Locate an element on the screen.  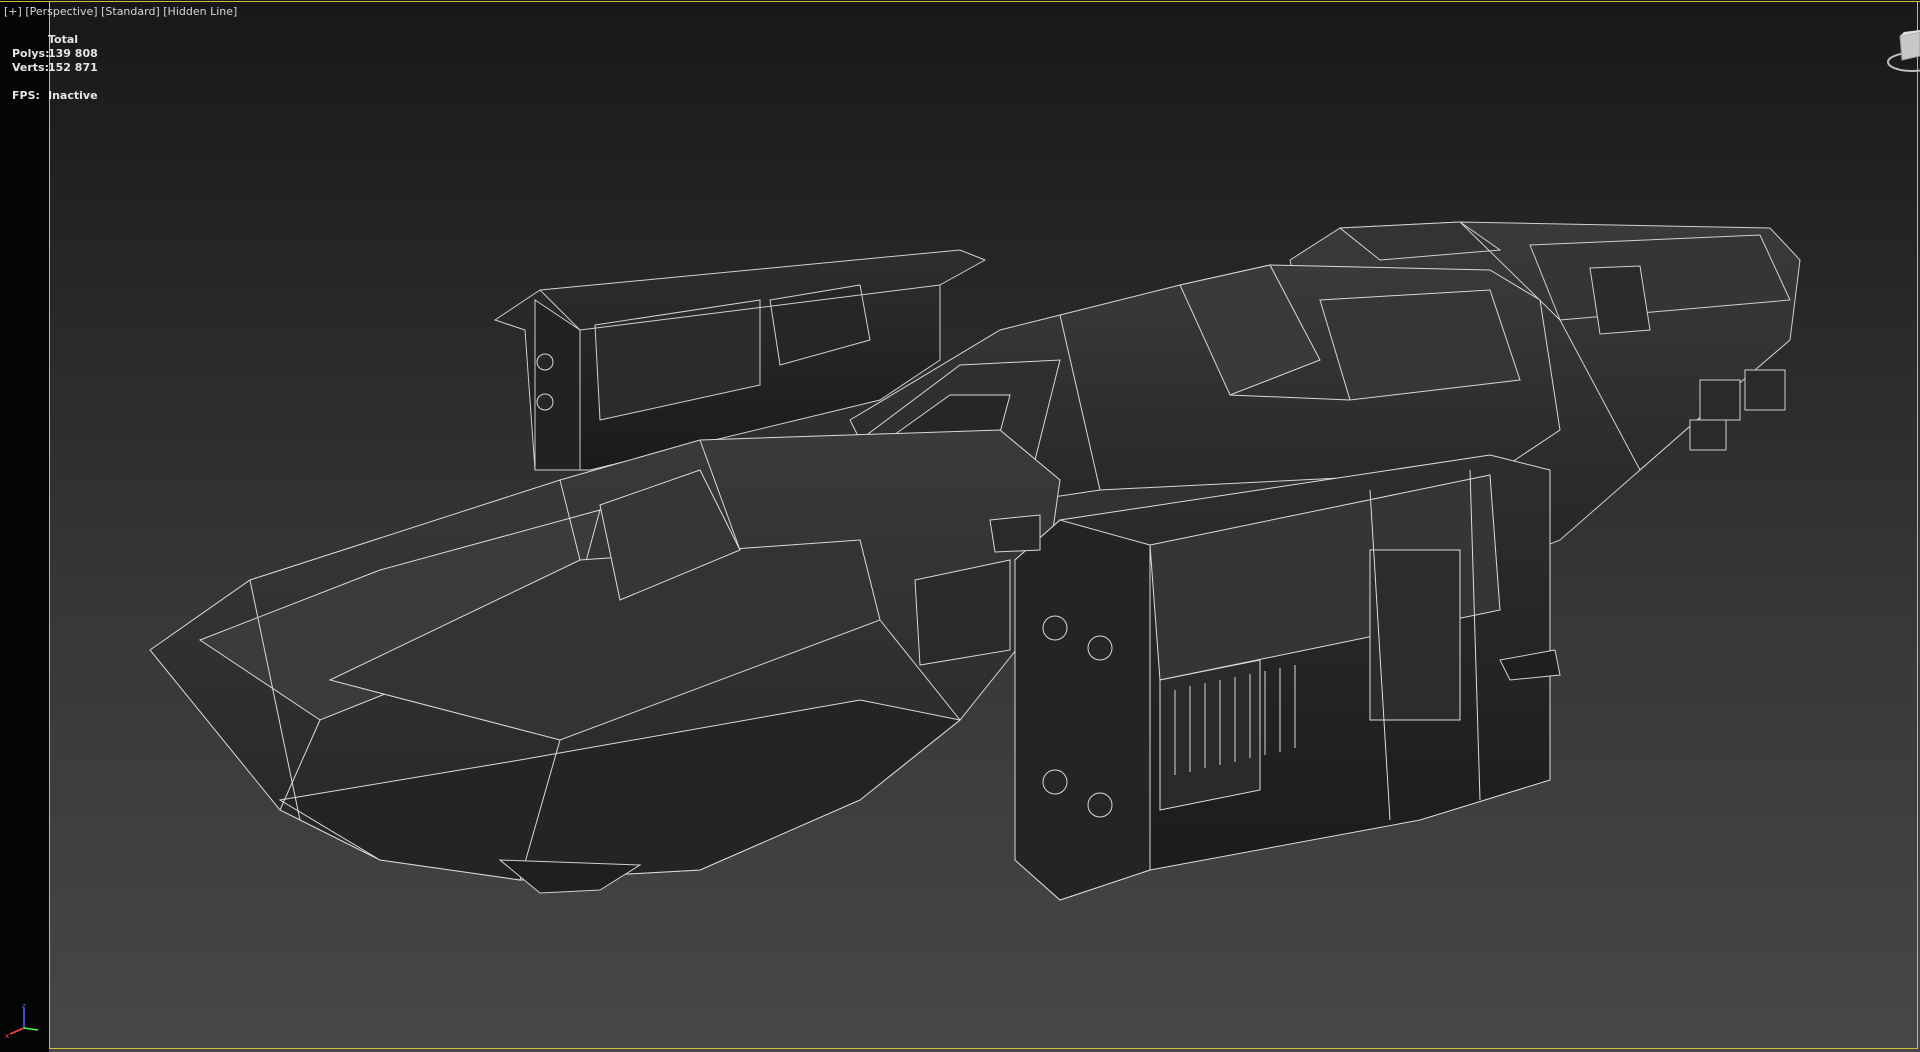
viewport-point-of-view-menu: [Perspective] is located at coordinates (61, 11).